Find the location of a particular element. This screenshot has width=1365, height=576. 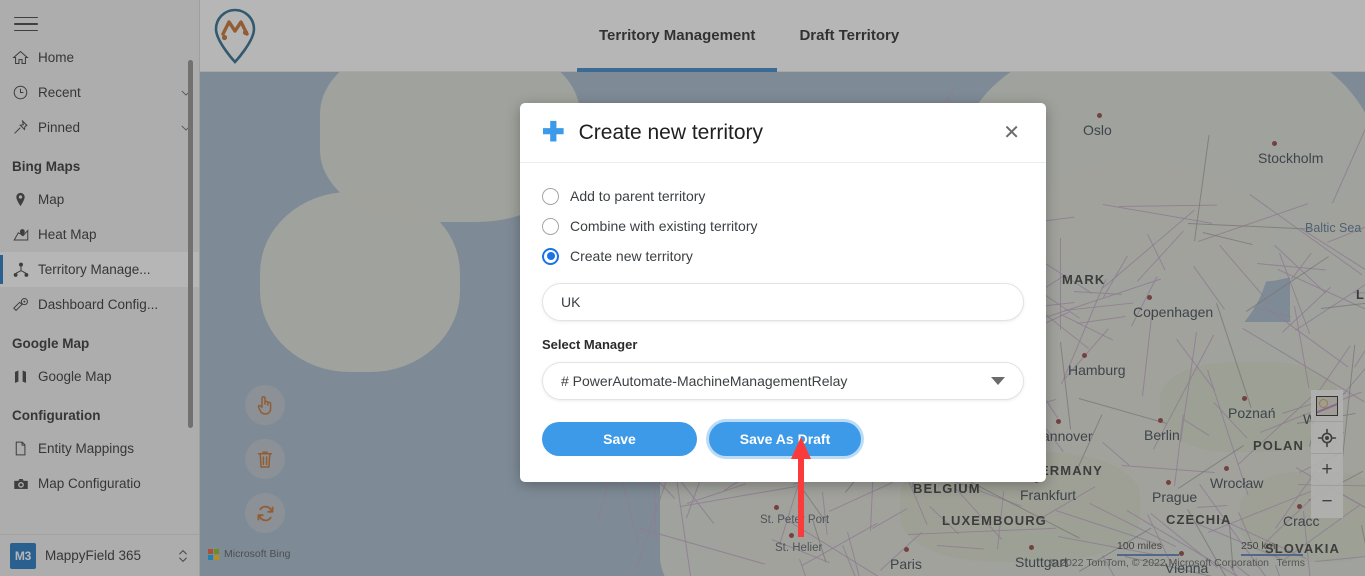

radio-label: Add to parent territory is located at coordinates (638, 196).